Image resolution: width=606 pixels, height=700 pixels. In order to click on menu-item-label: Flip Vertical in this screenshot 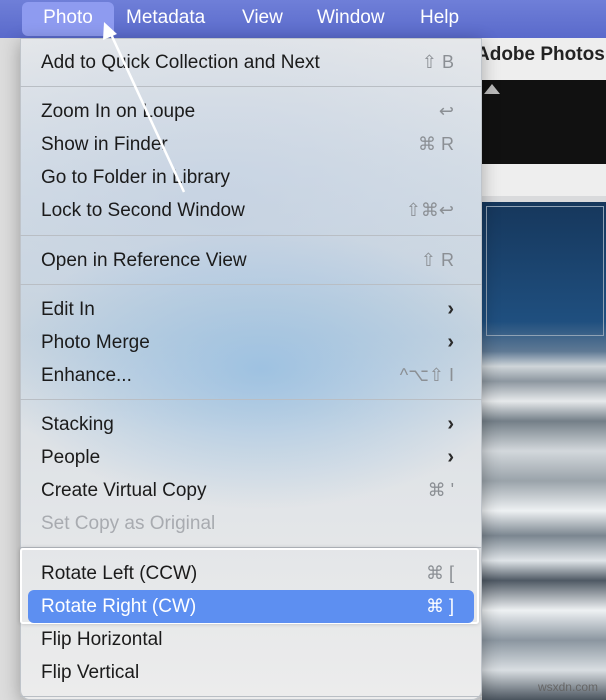, I will do `click(90, 672)`.